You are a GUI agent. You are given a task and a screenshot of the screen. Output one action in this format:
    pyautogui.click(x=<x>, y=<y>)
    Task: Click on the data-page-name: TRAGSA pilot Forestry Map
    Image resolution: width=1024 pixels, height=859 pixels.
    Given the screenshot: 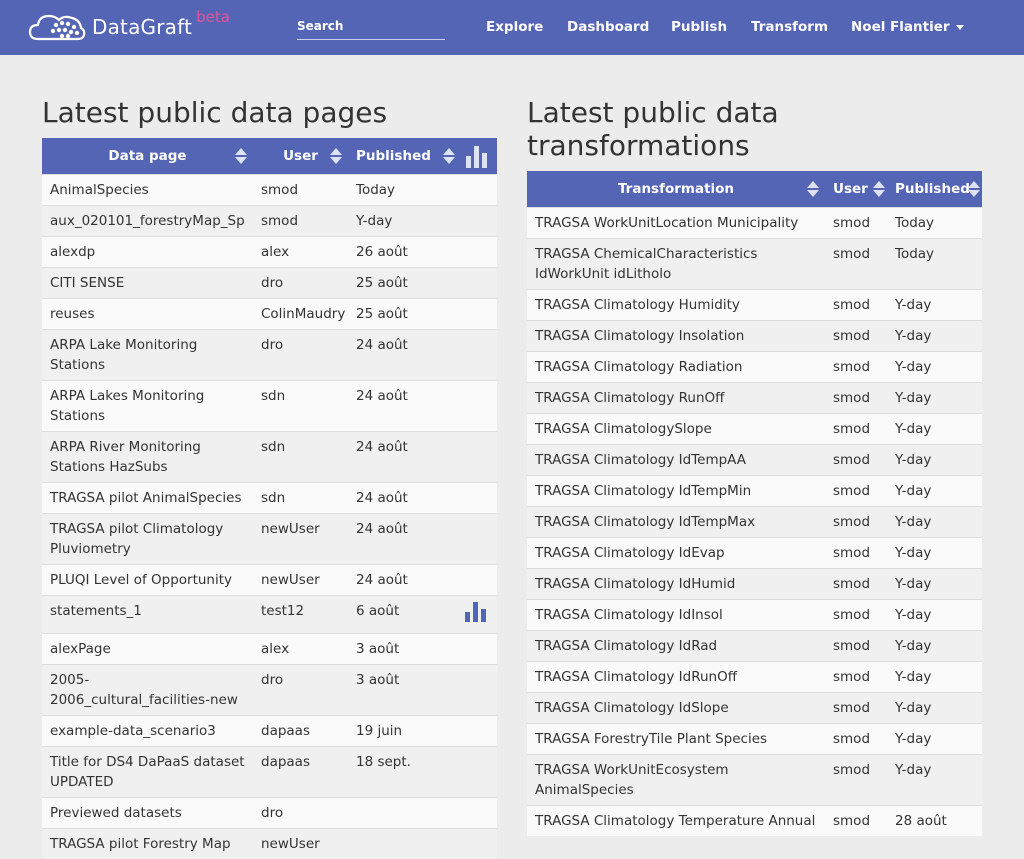 What is the action you would take?
    pyautogui.click(x=147, y=843)
    